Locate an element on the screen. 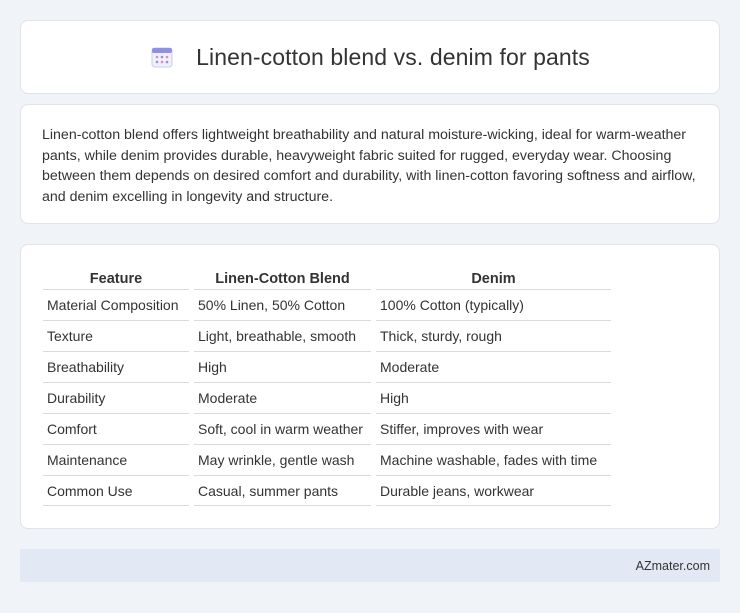  denim-cell: Stiffer, improves with wear is located at coordinates (493, 428).